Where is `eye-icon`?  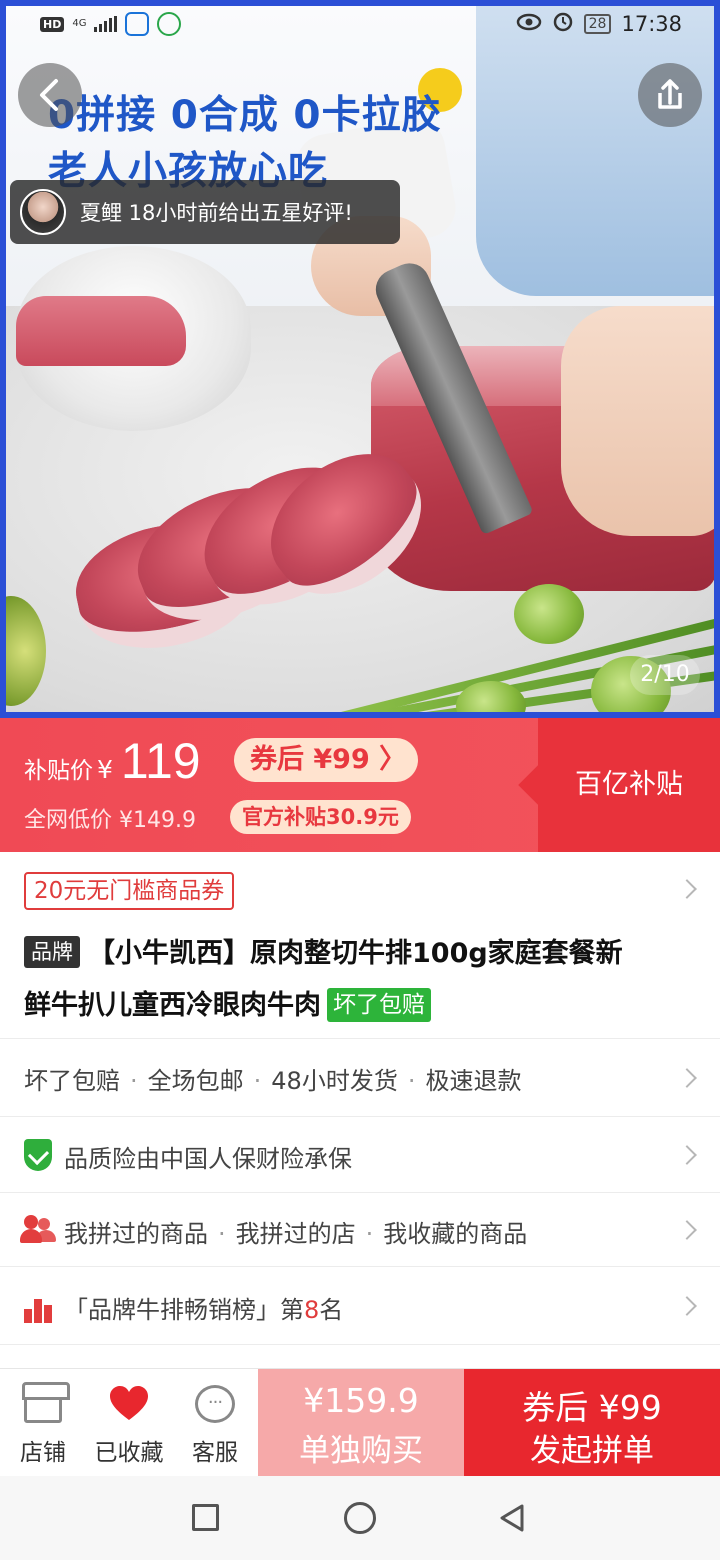
eye-icon is located at coordinates (529, 24).